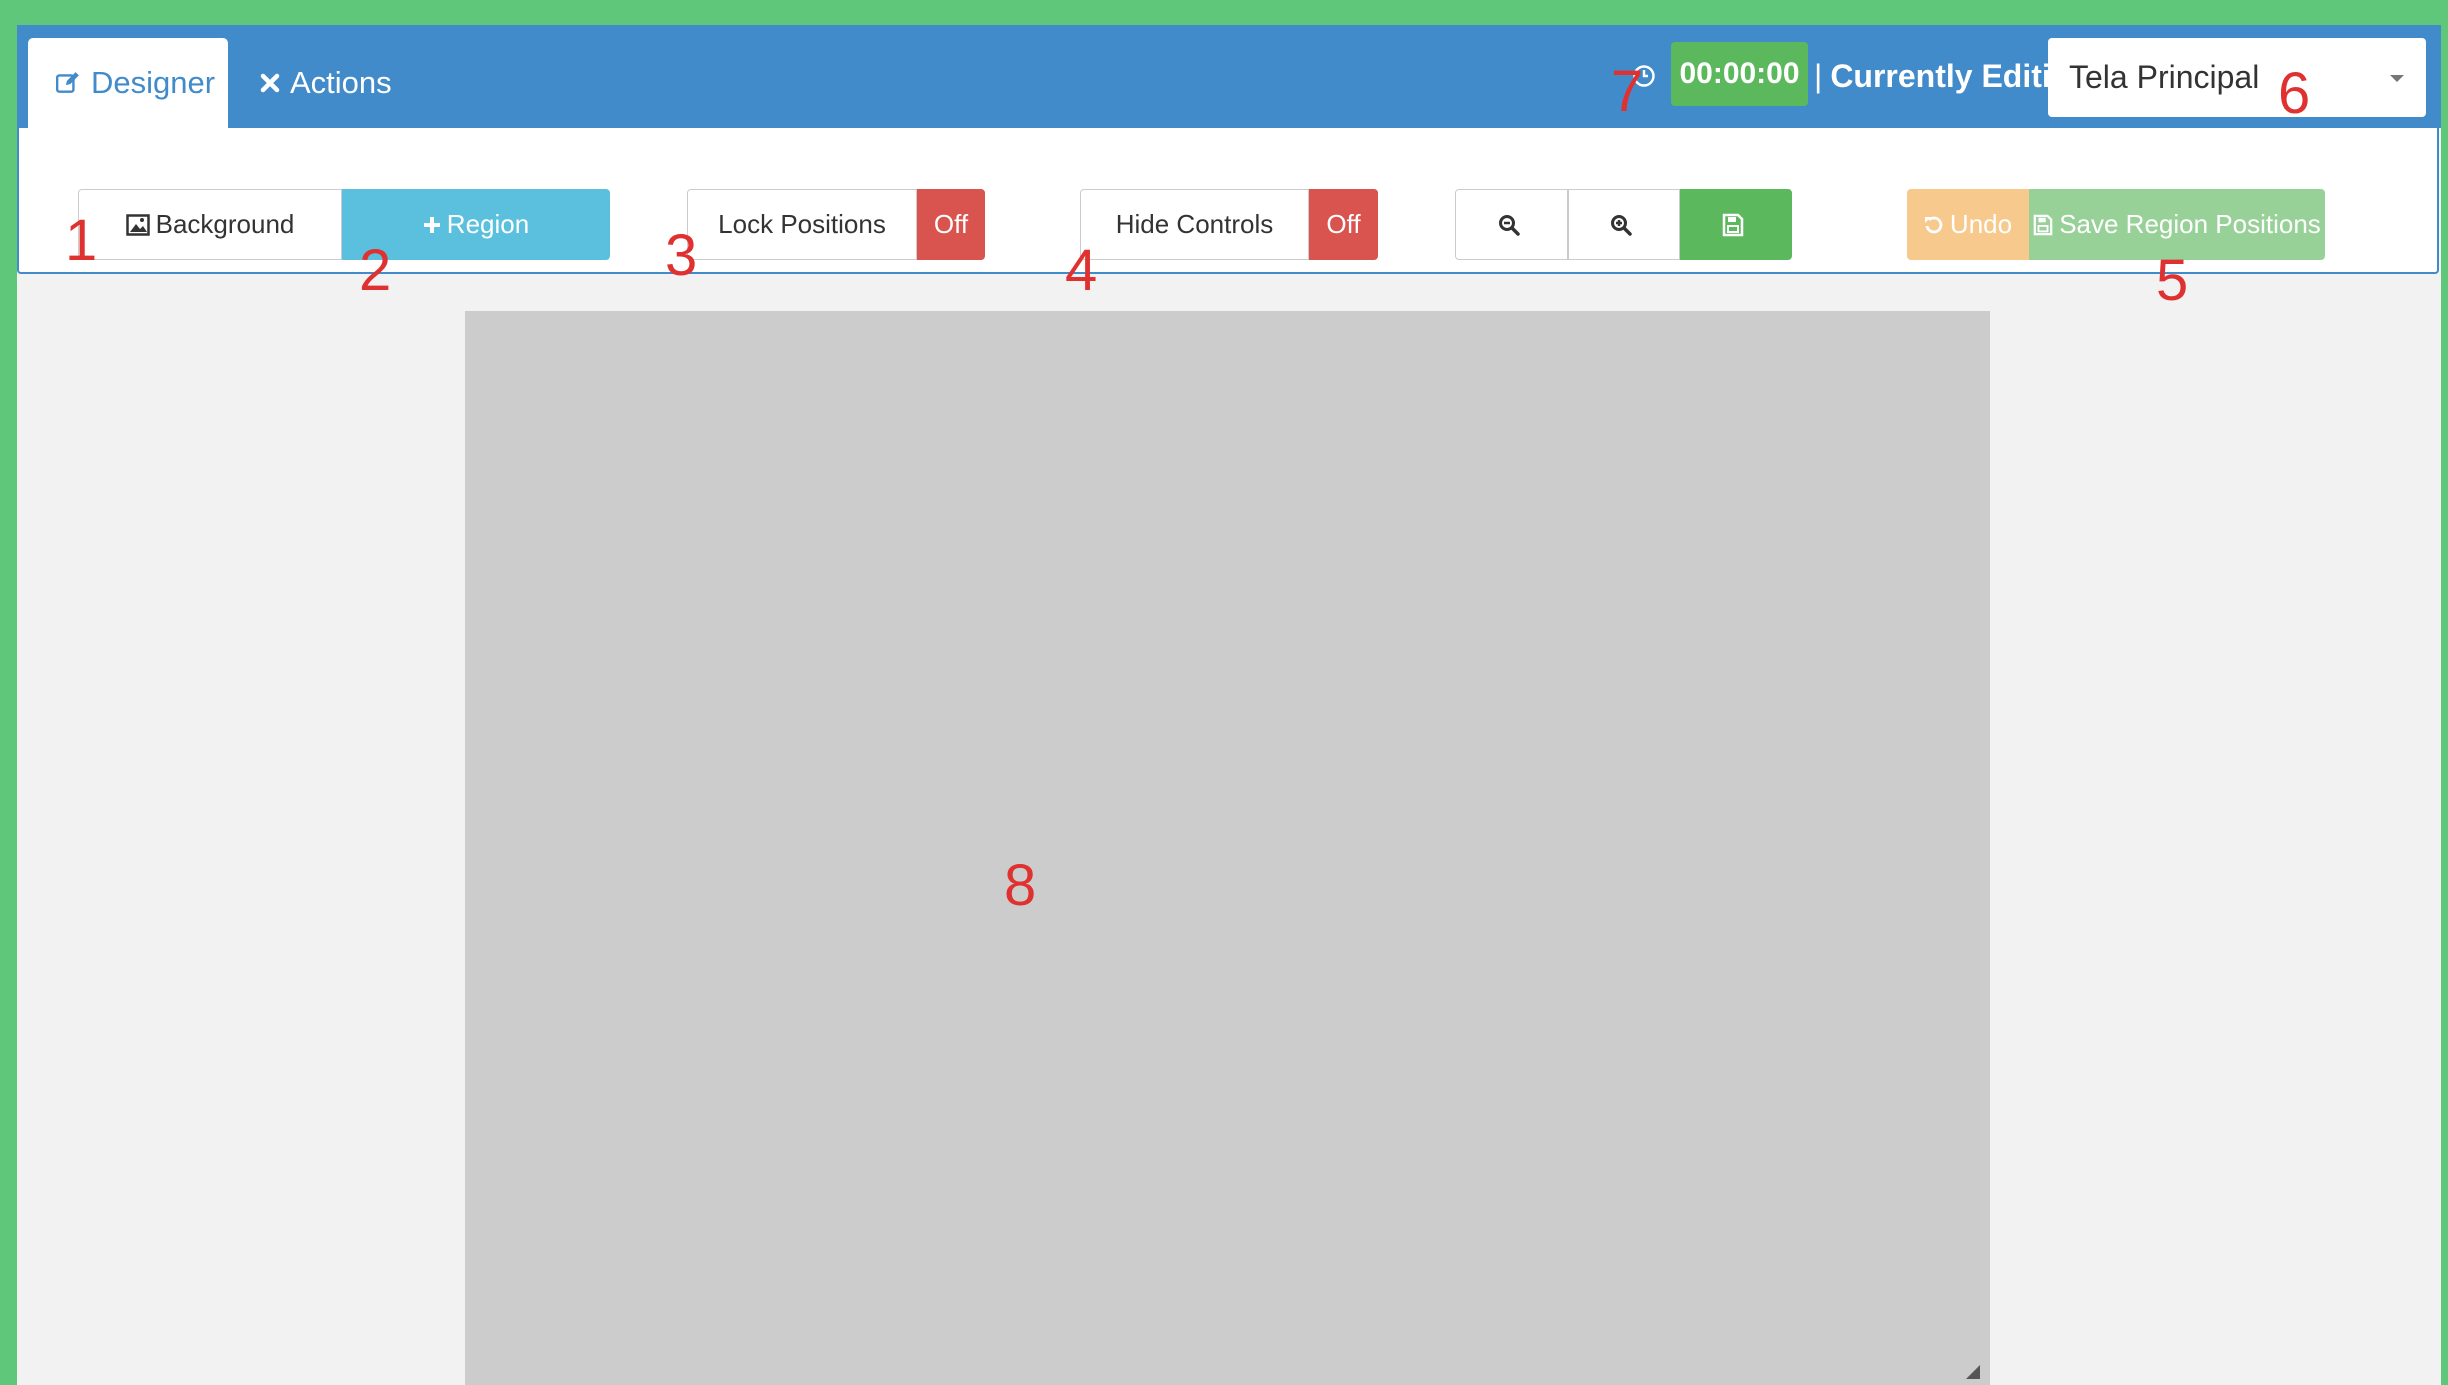 The width and height of the screenshot is (2448, 1385). I want to click on tab-designer-label: Designer, so click(153, 82).